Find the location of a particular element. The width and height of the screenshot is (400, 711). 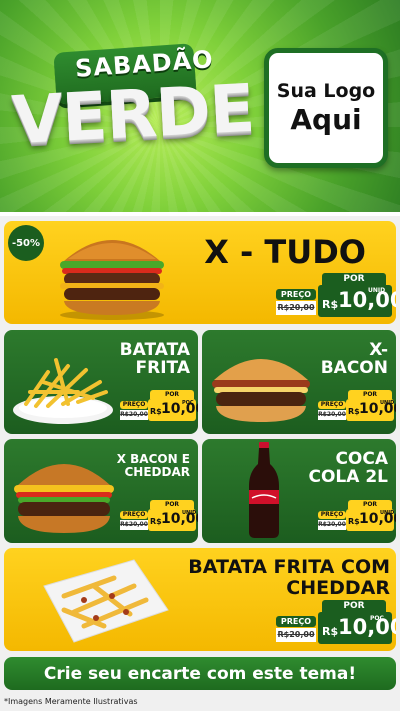

product-card-x-bacon: X- BACON POR PREÇO R$20,00 R$ 10,00 UNID is located at coordinates (299, 382).